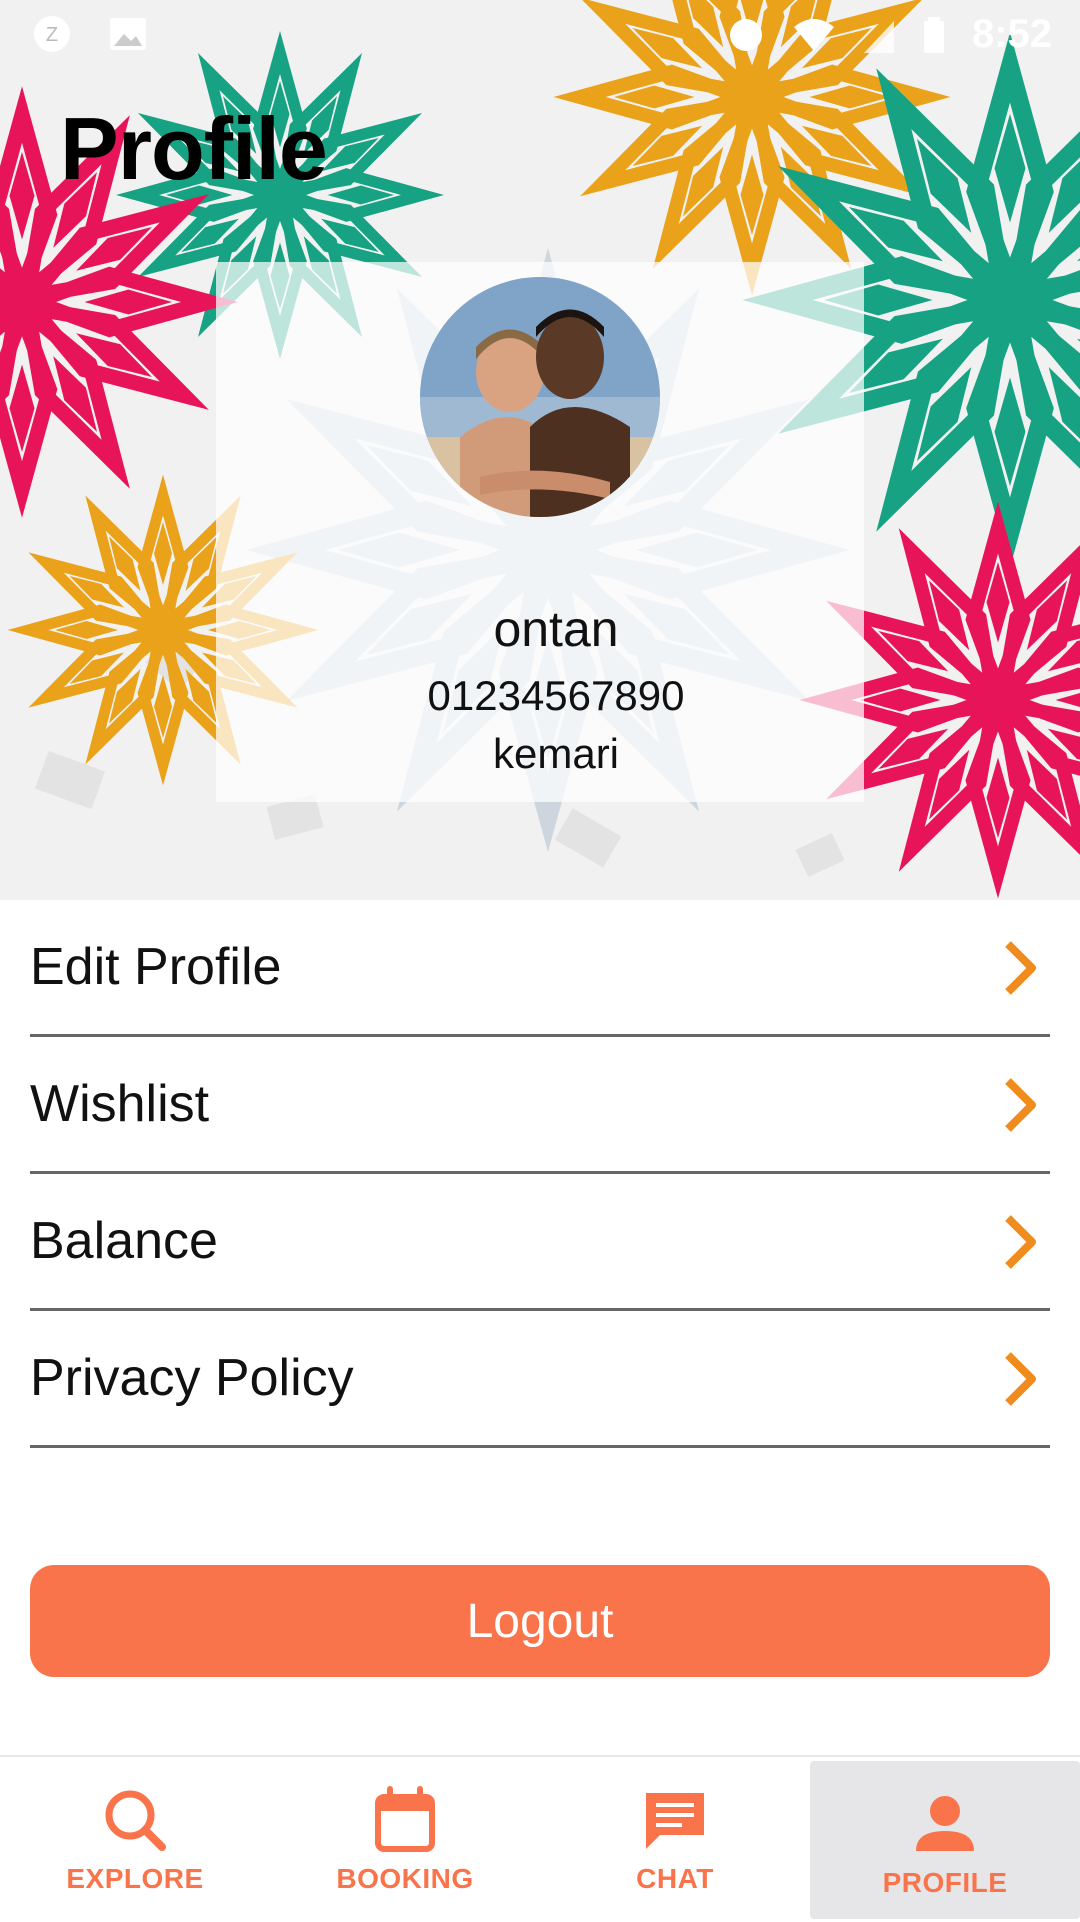 The height and width of the screenshot is (1922, 1080). I want to click on bottom-navigation: EXPLORE BOOKING CHAT PROFILE, so click(540, 1838).